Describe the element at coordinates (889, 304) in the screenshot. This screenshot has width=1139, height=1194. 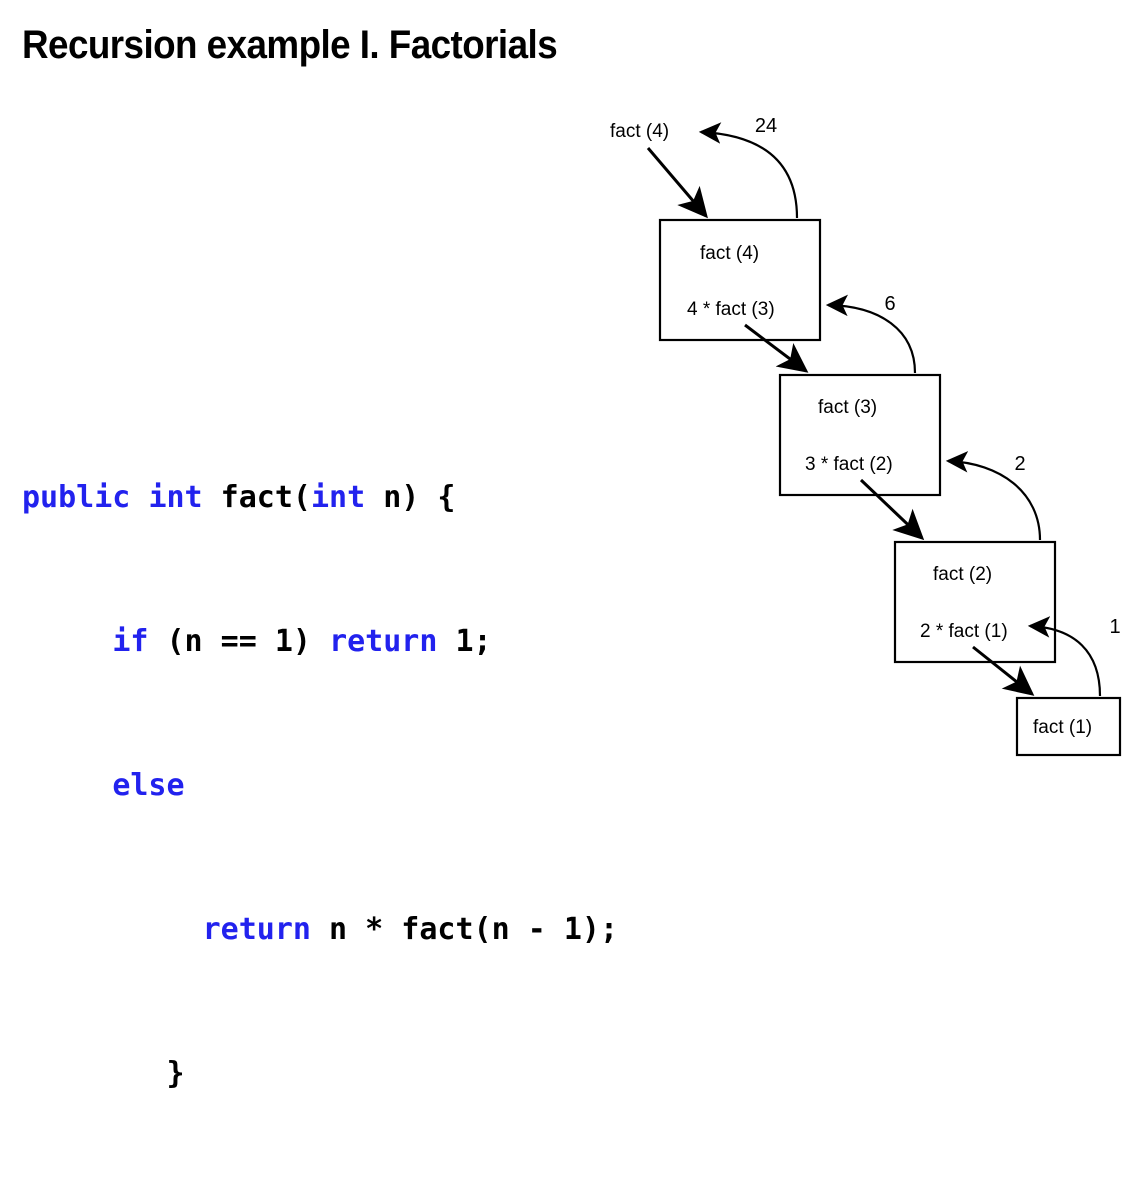
I see `return-value-6: 6` at that location.